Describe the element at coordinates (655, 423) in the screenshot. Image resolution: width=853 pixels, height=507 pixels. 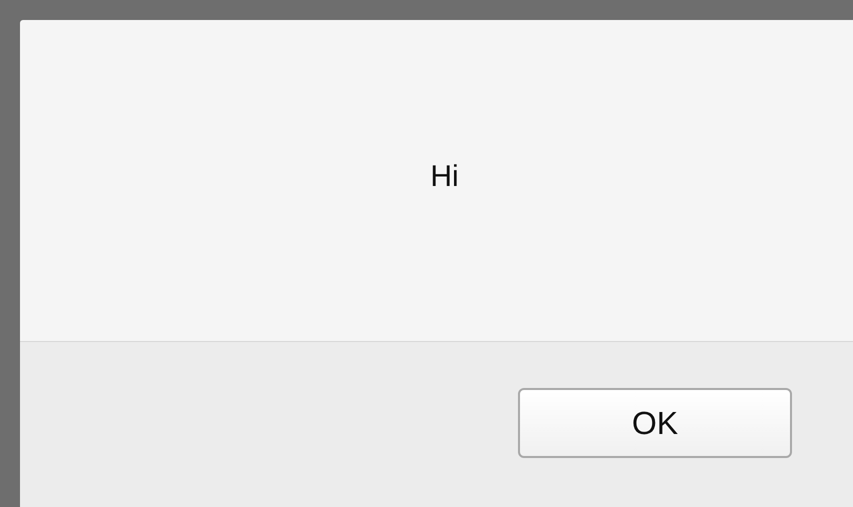
I see `ok-button: OK` at that location.